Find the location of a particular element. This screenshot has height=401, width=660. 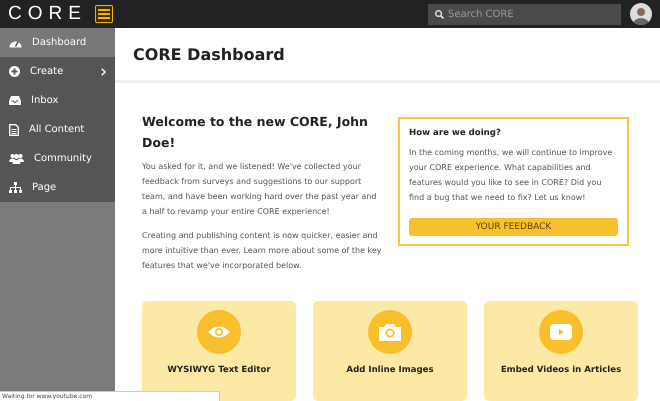

welcome-paragraph: You asked for it, and we listened! We've collected your feedback from surveys and suggestions to our support team, and have been working hard over the past year and a half to revamp your entire CORE experience! is located at coordinates (260, 189).